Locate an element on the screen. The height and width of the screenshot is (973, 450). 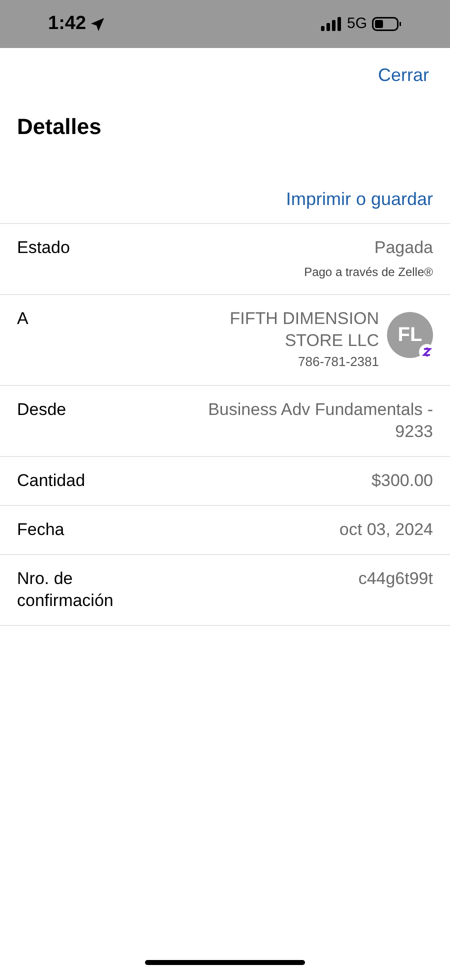
field-label: A is located at coordinates (23, 319).